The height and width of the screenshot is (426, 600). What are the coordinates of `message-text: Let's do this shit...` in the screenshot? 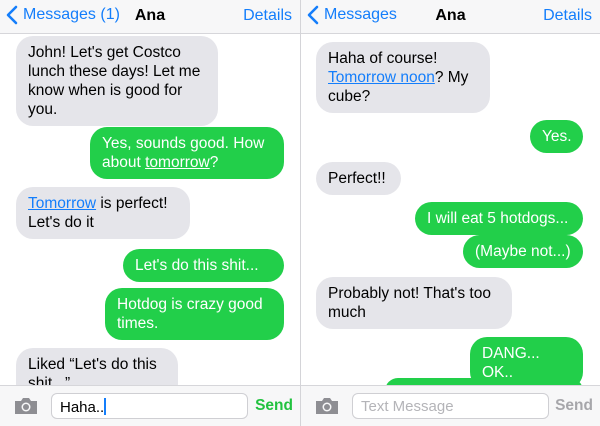 It's located at (197, 265).